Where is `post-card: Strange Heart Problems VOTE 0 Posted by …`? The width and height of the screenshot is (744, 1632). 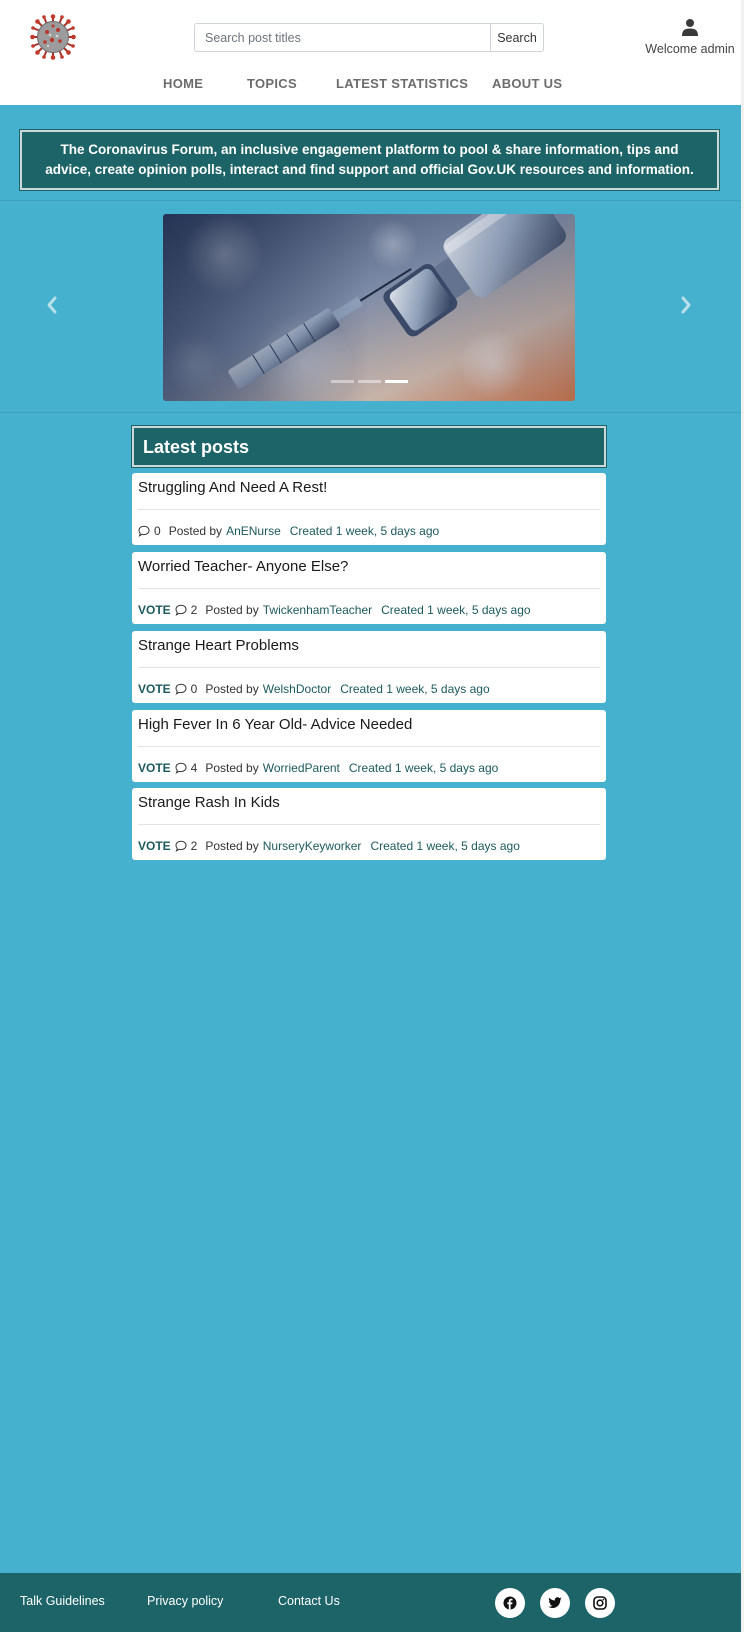 post-card: Strange Heart Problems VOTE 0 Posted by … is located at coordinates (369, 667).